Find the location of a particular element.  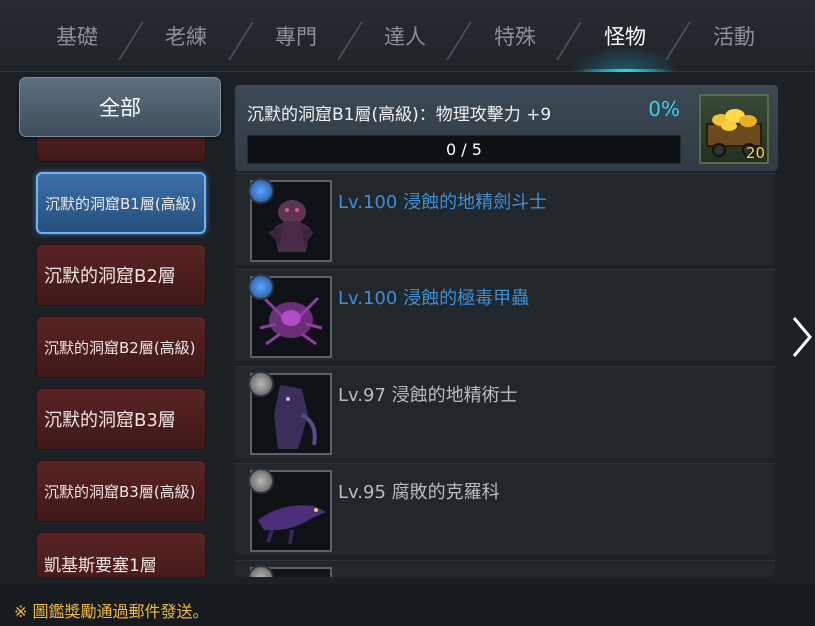

collection-reward-title: 沉默的洞窟B1層(高級)：物理攻擊力 +9 is located at coordinates (399, 115).